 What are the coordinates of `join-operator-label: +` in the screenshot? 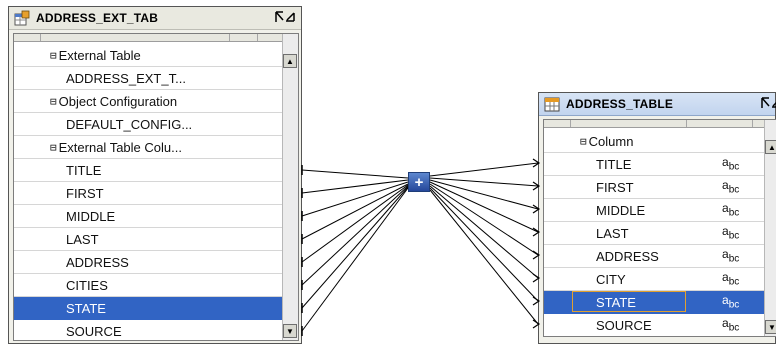 It's located at (419, 182).